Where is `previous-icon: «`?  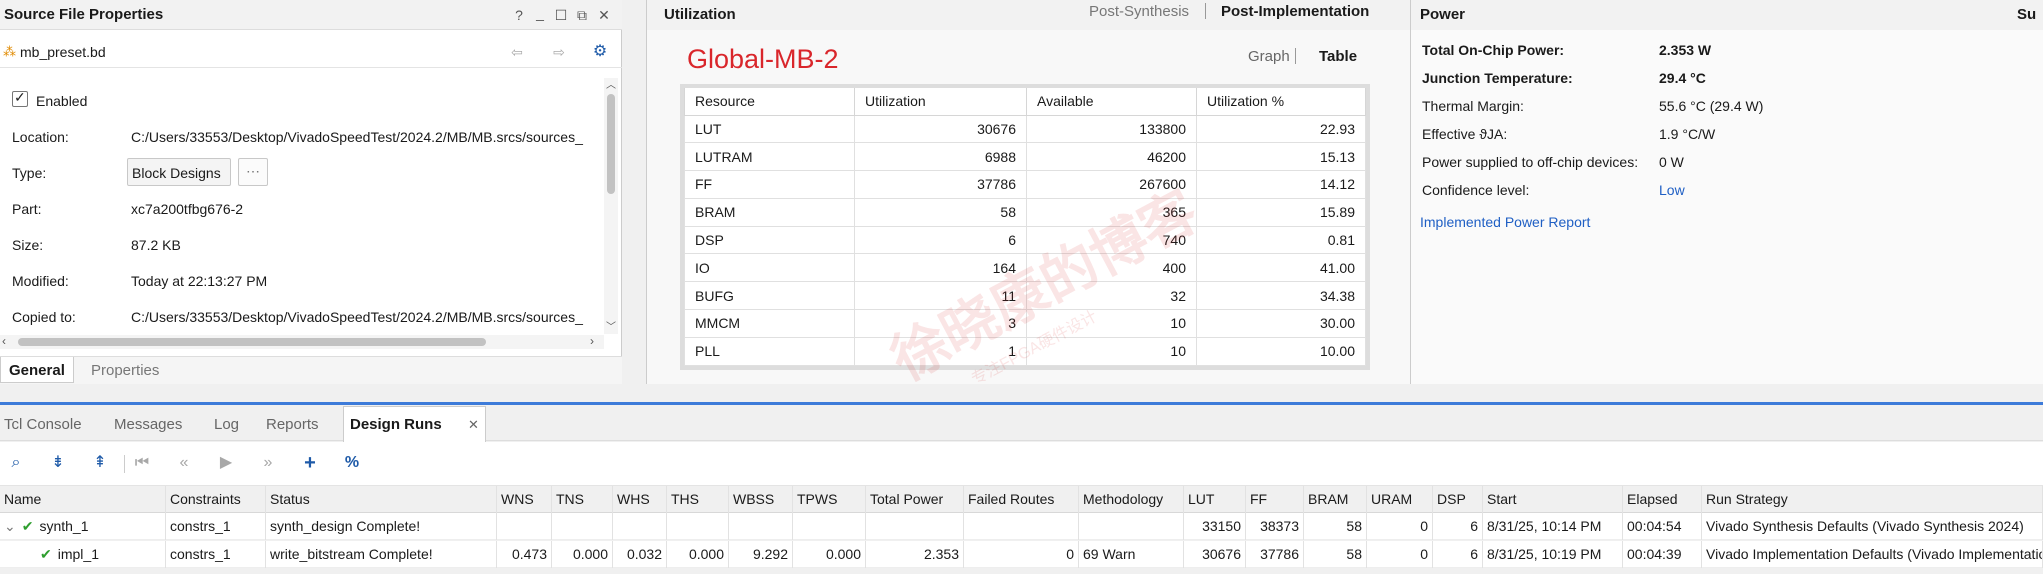 previous-icon: « is located at coordinates (184, 463).